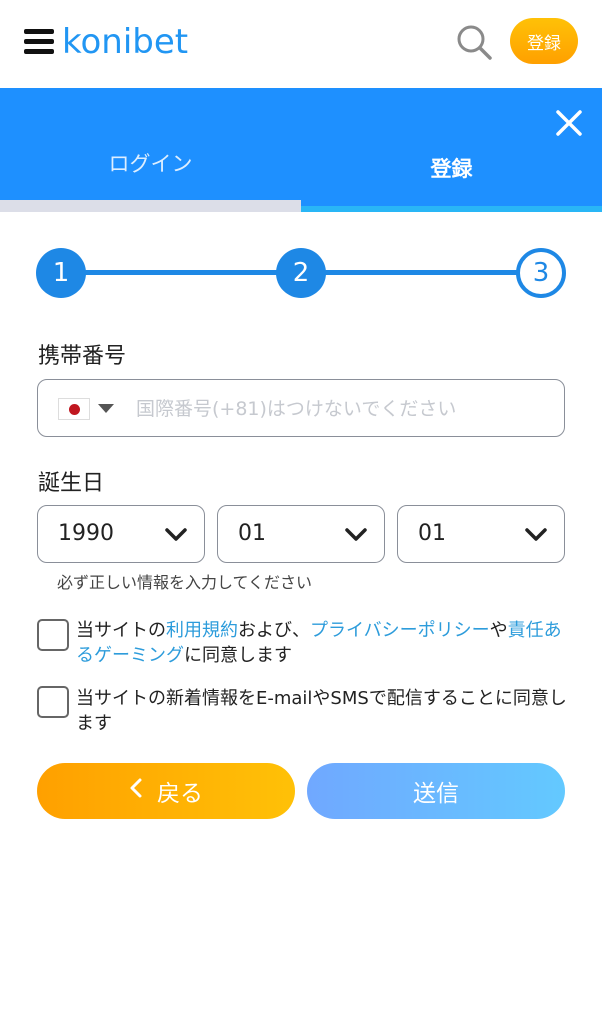 This screenshot has height=1024, width=602. Describe the element at coordinates (400, 630) in the screenshot. I see `privacy-policy-link: プライバシーポリシー` at that location.